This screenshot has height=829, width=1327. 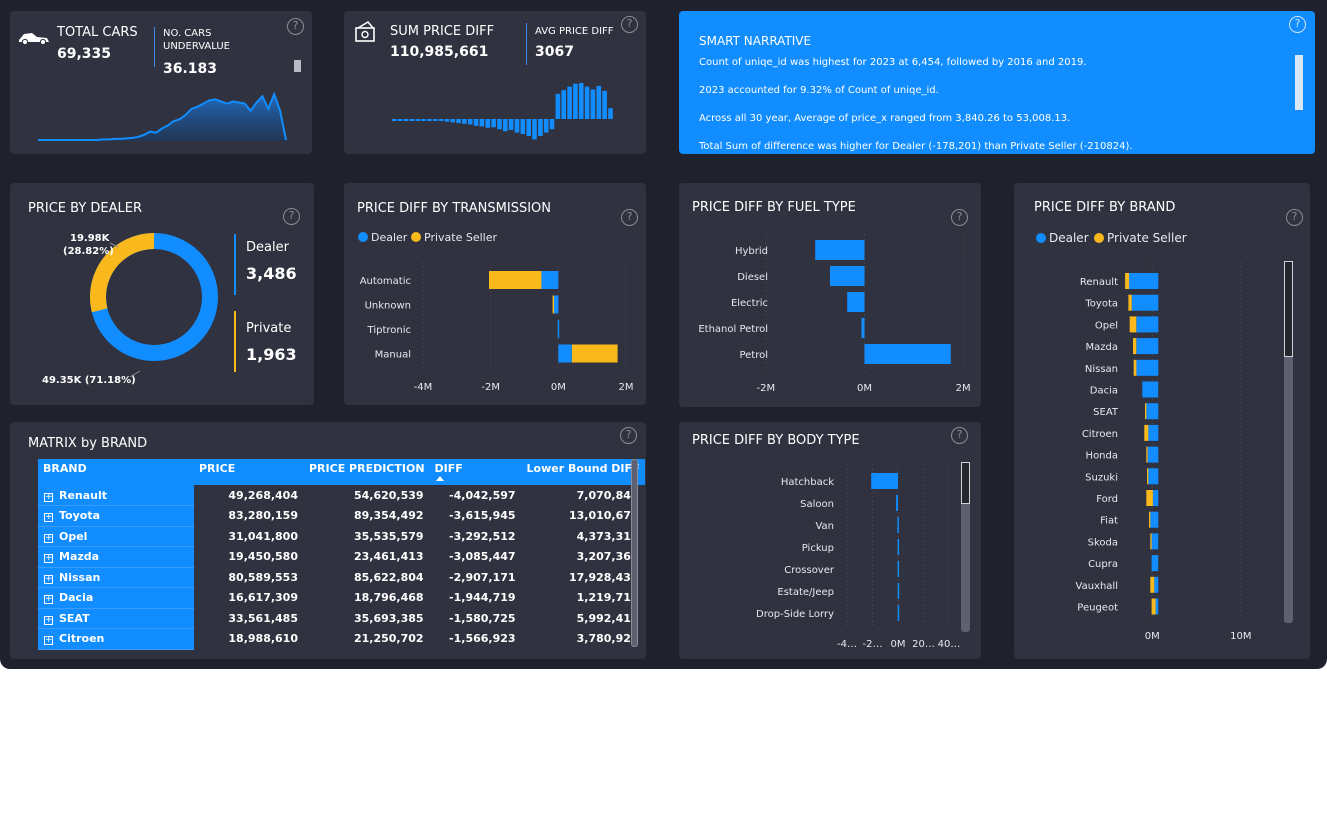 What do you see at coordinates (1097, 608) in the screenshot?
I see `category-label: Peugeot` at bounding box center [1097, 608].